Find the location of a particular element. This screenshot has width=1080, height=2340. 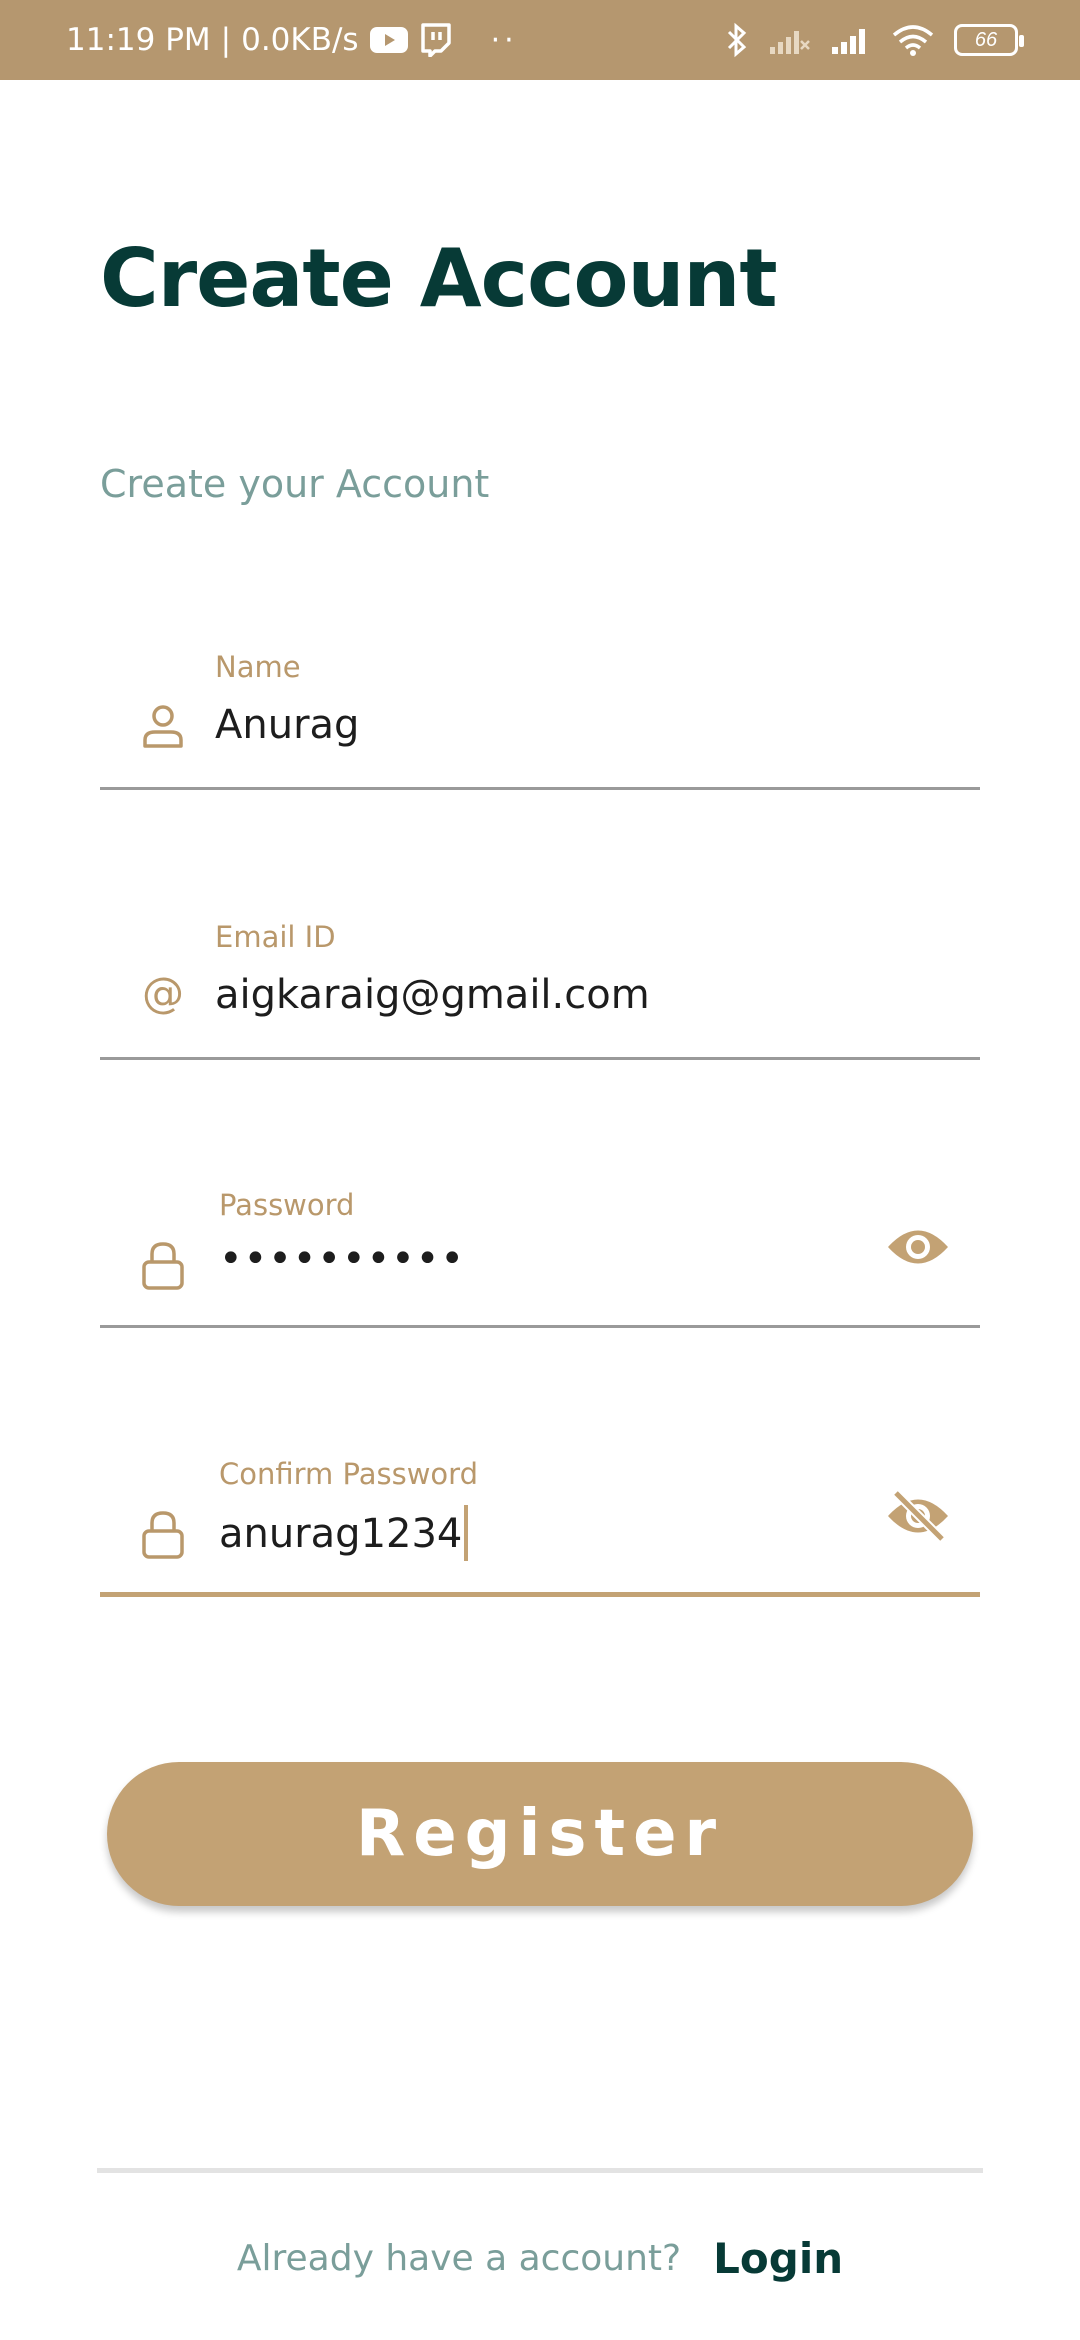

confirm-password-underline is located at coordinates (540, 1594).